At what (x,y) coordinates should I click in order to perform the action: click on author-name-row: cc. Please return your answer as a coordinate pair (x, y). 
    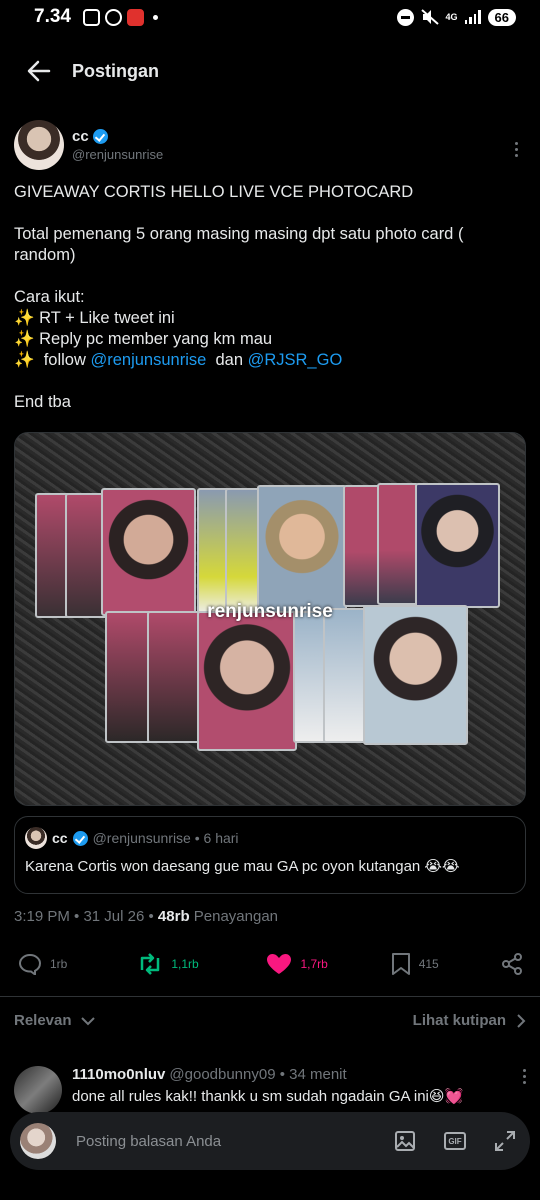
    Looking at the image, I should click on (117, 136).